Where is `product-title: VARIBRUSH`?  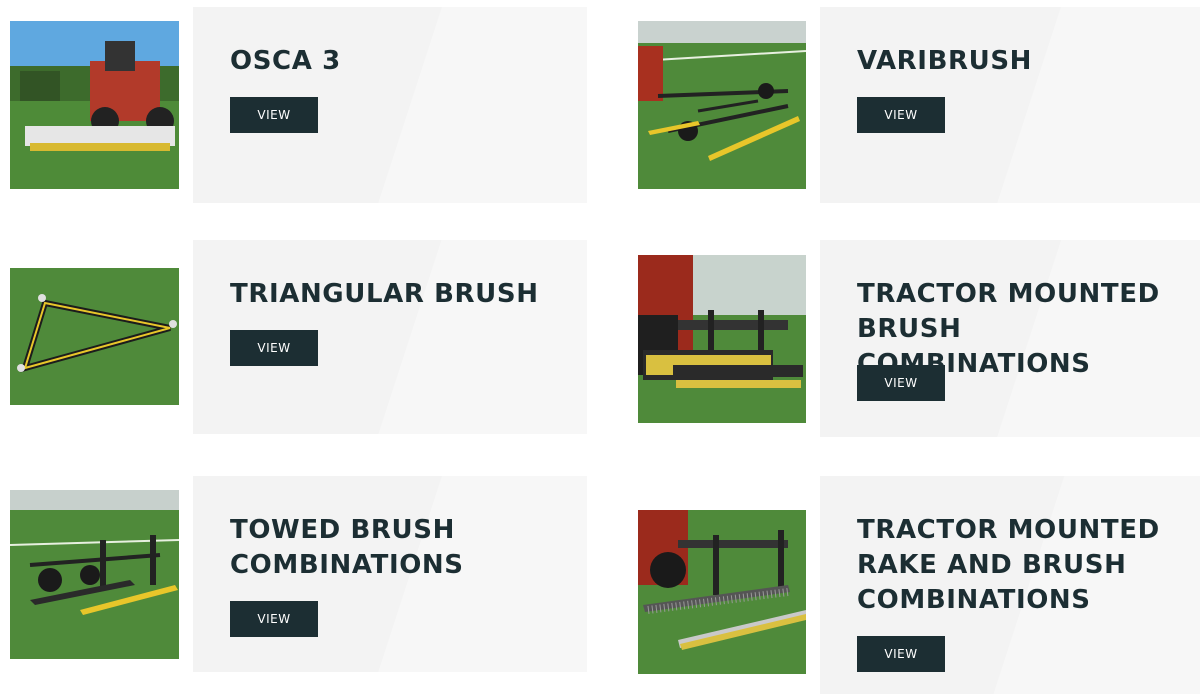 product-title: VARIBRUSH is located at coordinates (945, 61).